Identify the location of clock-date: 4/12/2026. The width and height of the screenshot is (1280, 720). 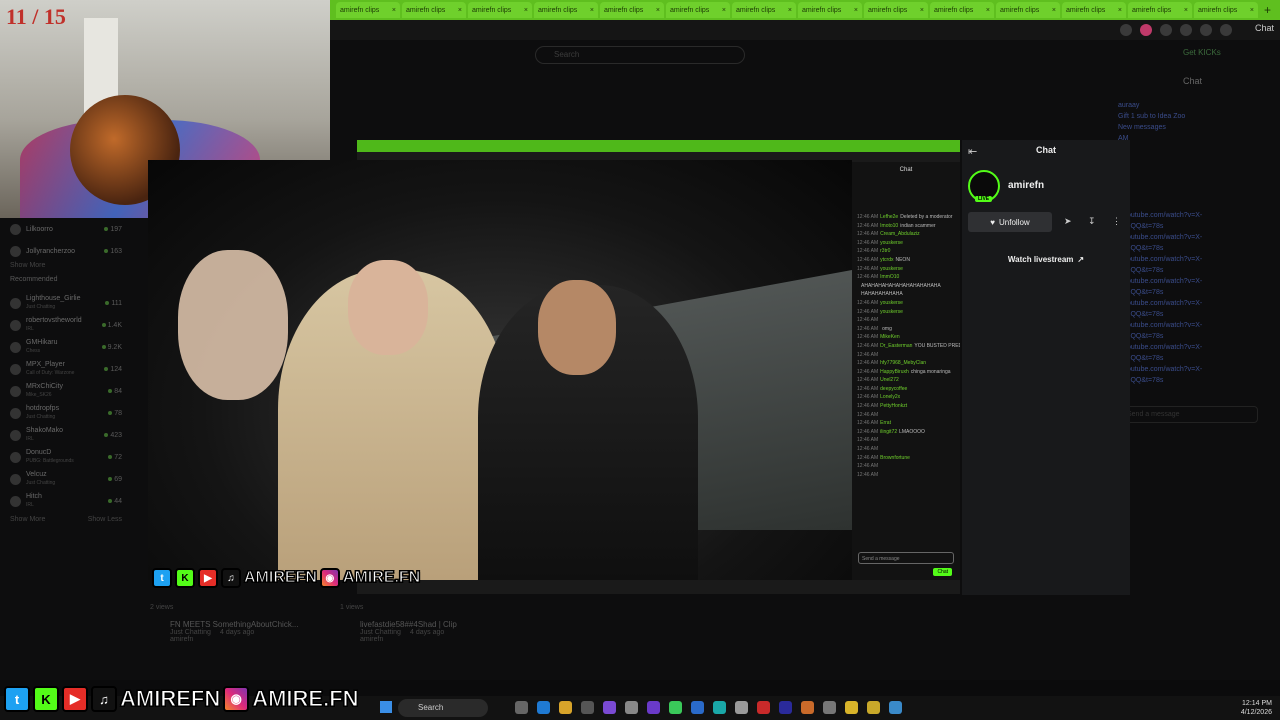
(1256, 712).